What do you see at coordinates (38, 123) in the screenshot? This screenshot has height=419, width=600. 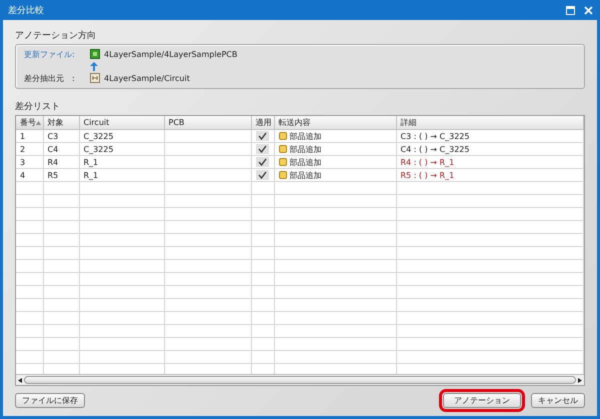 I see `sort-ascending-icon` at bounding box center [38, 123].